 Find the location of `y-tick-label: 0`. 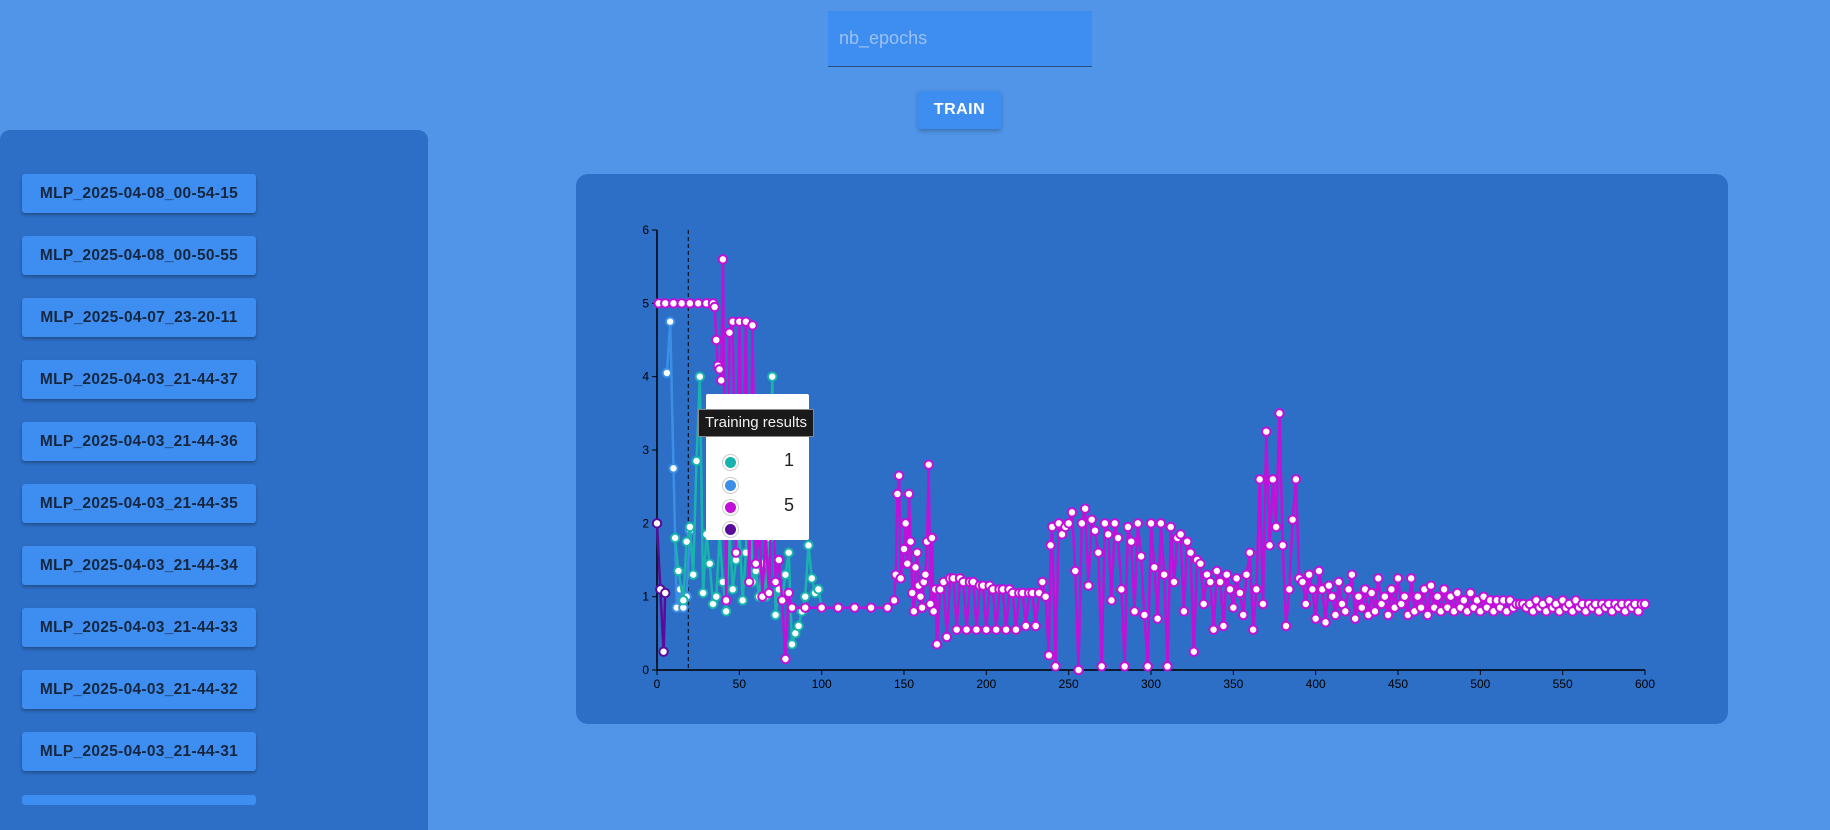

y-tick-label: 0 is located at coordinates (645, 670).